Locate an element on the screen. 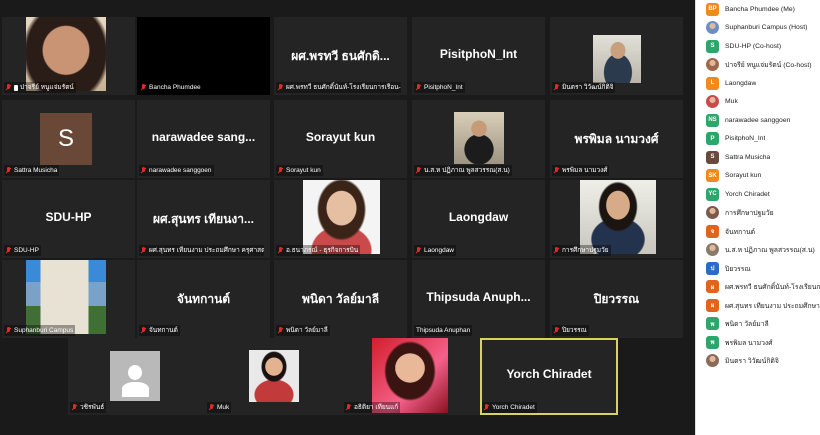 Image resolution: width=820 pixels, height=435 pixels. video-tile: การศึกษาปฐมวัย is located at coordinates (616, 219).